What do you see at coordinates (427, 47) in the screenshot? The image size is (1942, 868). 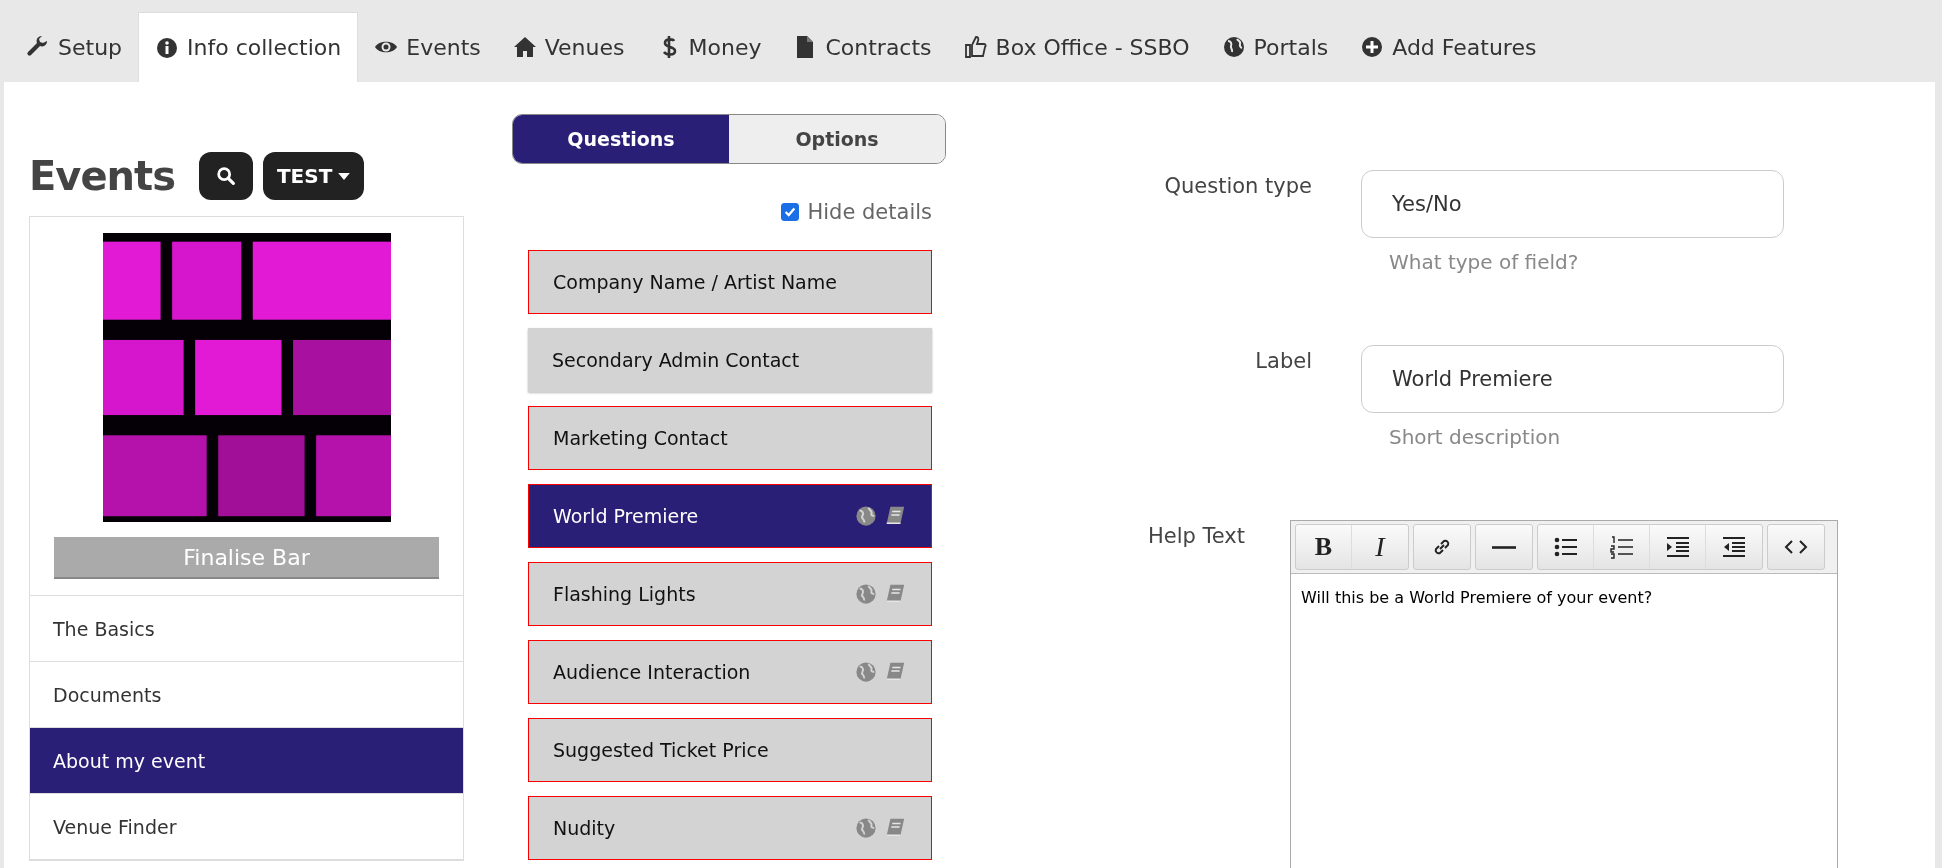 I see `nav-tab: Events` at bounding box center [427, 47].